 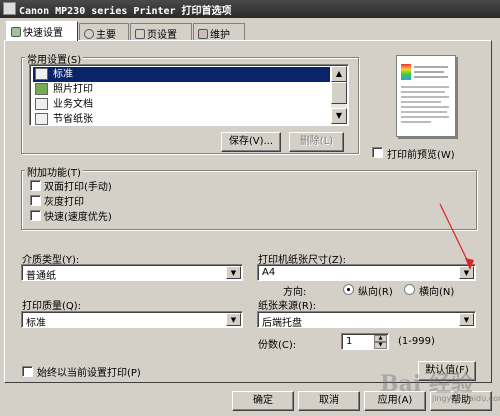 What do you see at coordinates (203, 34) in the screenshot?
I see `maintenance-icon` at bounding box center [203, 34].